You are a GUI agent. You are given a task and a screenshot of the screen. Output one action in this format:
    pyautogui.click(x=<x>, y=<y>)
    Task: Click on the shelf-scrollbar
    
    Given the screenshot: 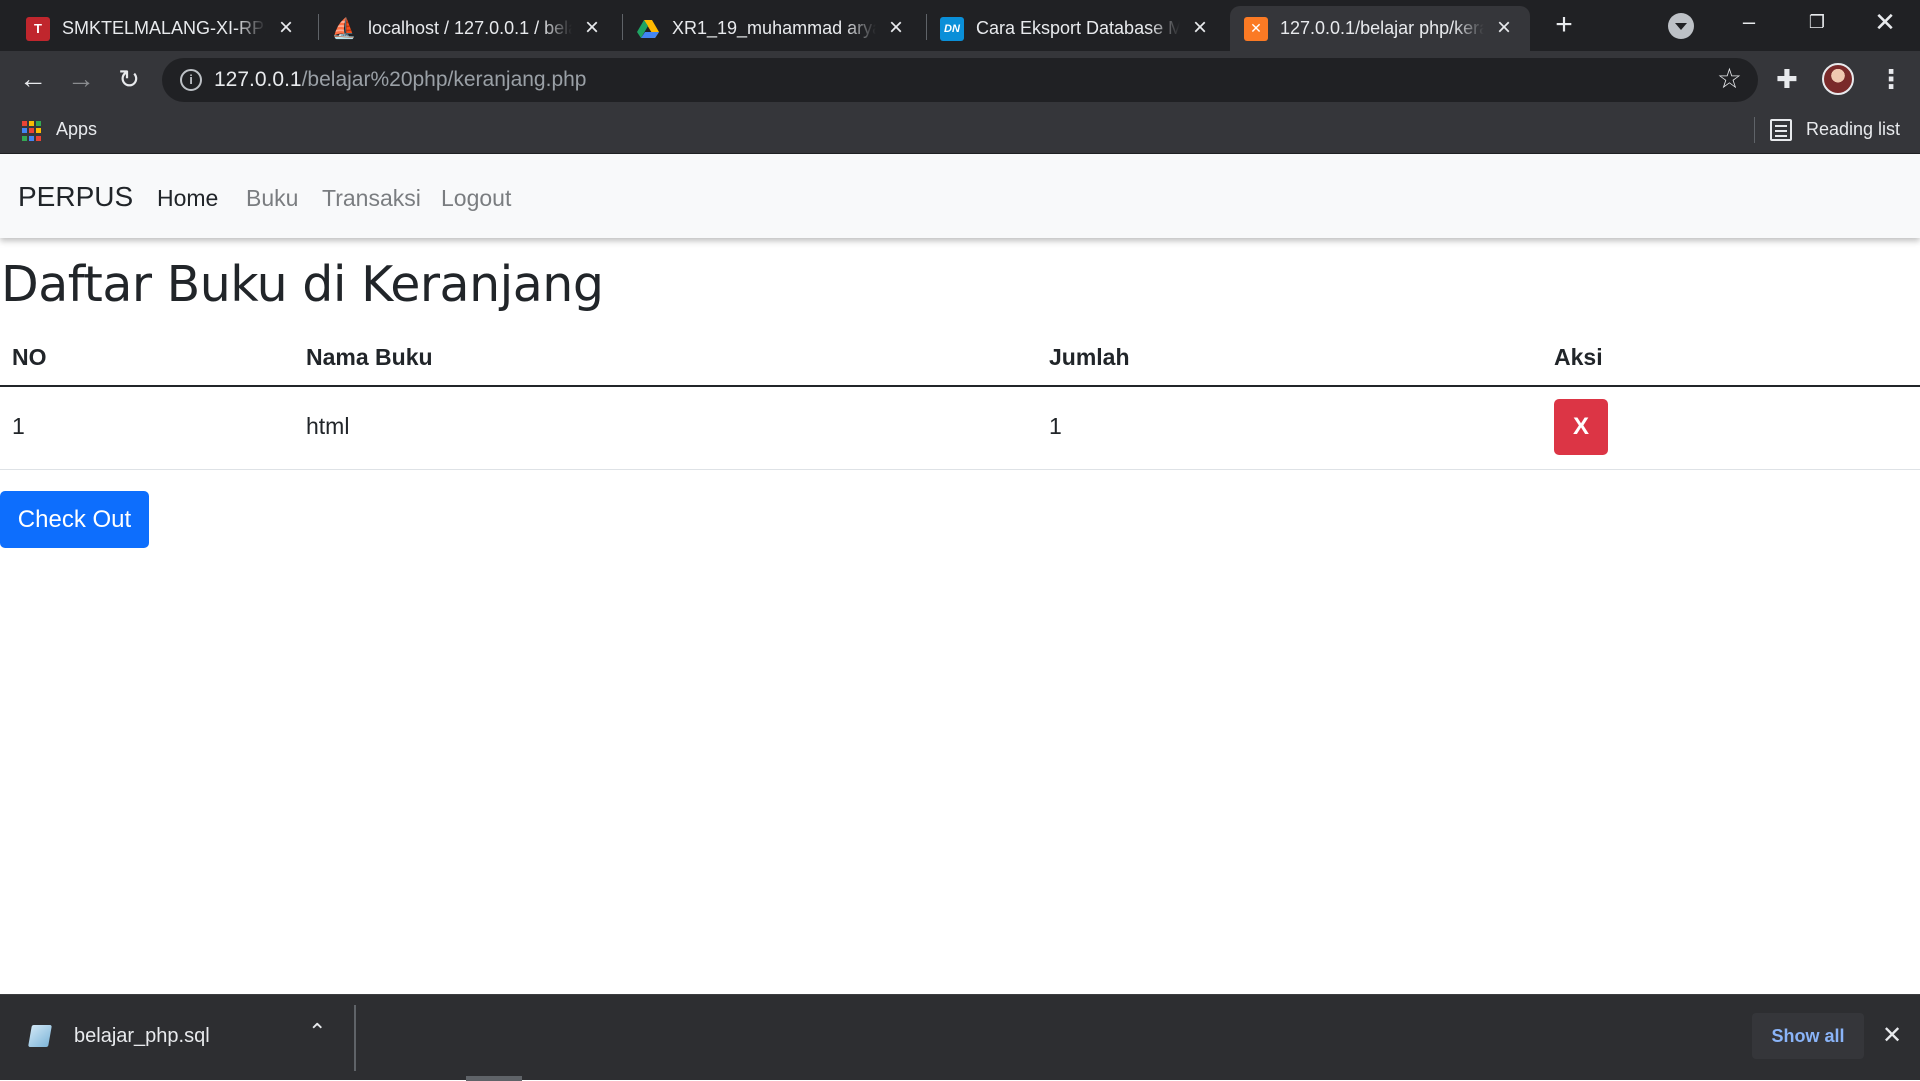 What is the action you would take?
    pyautogui.click(x=494, y=1078)
    